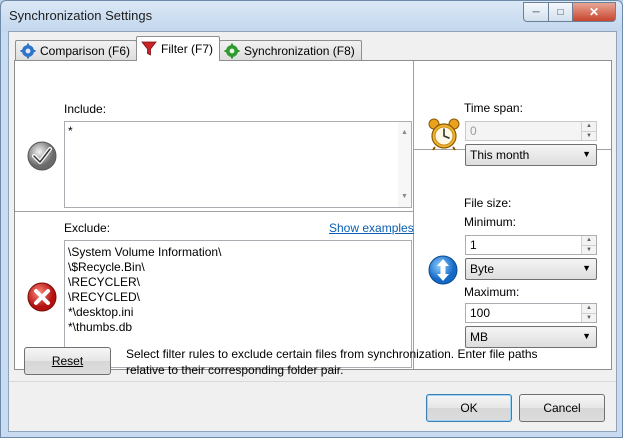 The image size is (623, 438). Describe the element at coordinates (70, 131) in the screenshot. I see `include-text: *` at that location.